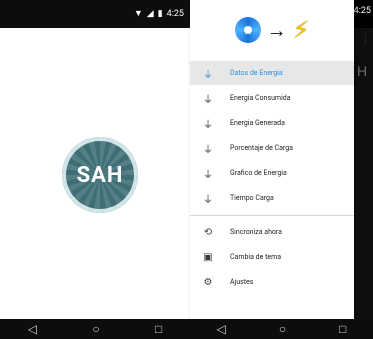  I want to click on swirl-logo-icon, so click(247, 30).